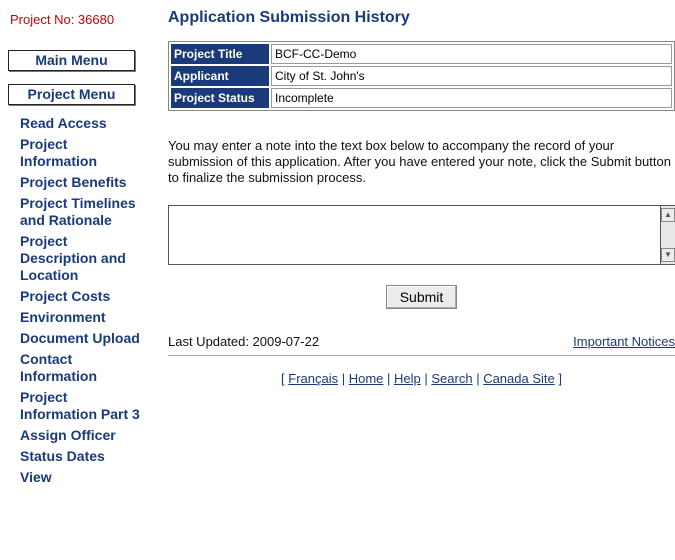 The image size is (675, 560). I want to click on project-status-value: Incomplete, so click(471, 98).